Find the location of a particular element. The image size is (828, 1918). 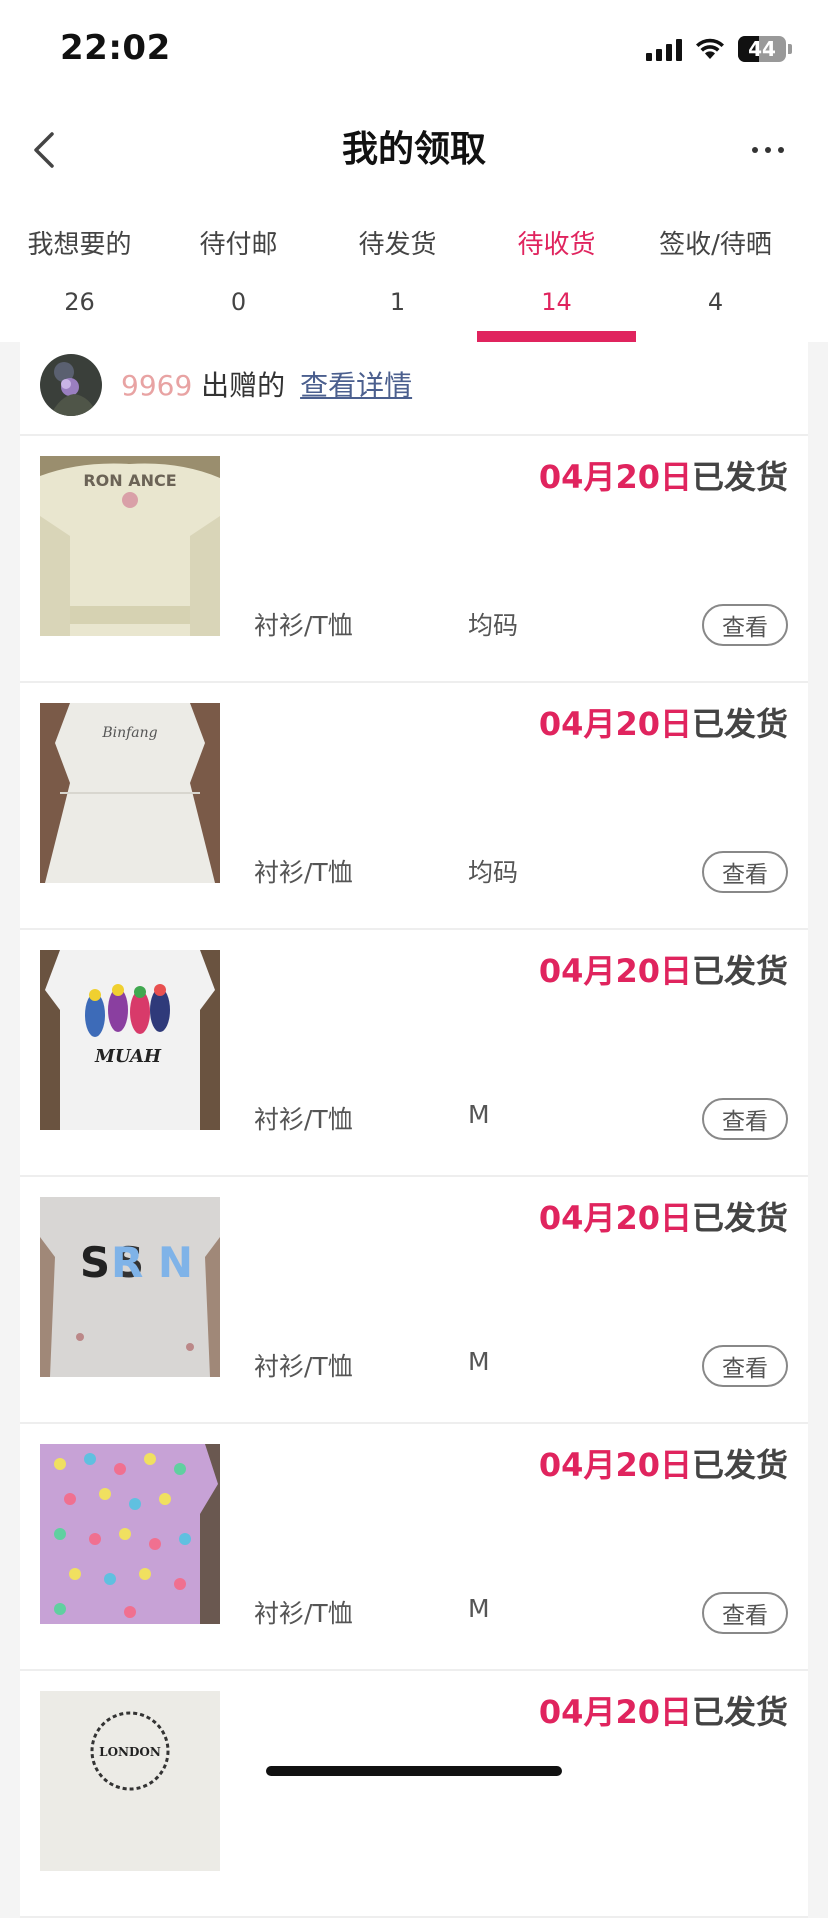

tab-label: 签收/待晒 is located at coordinates (715, 245).